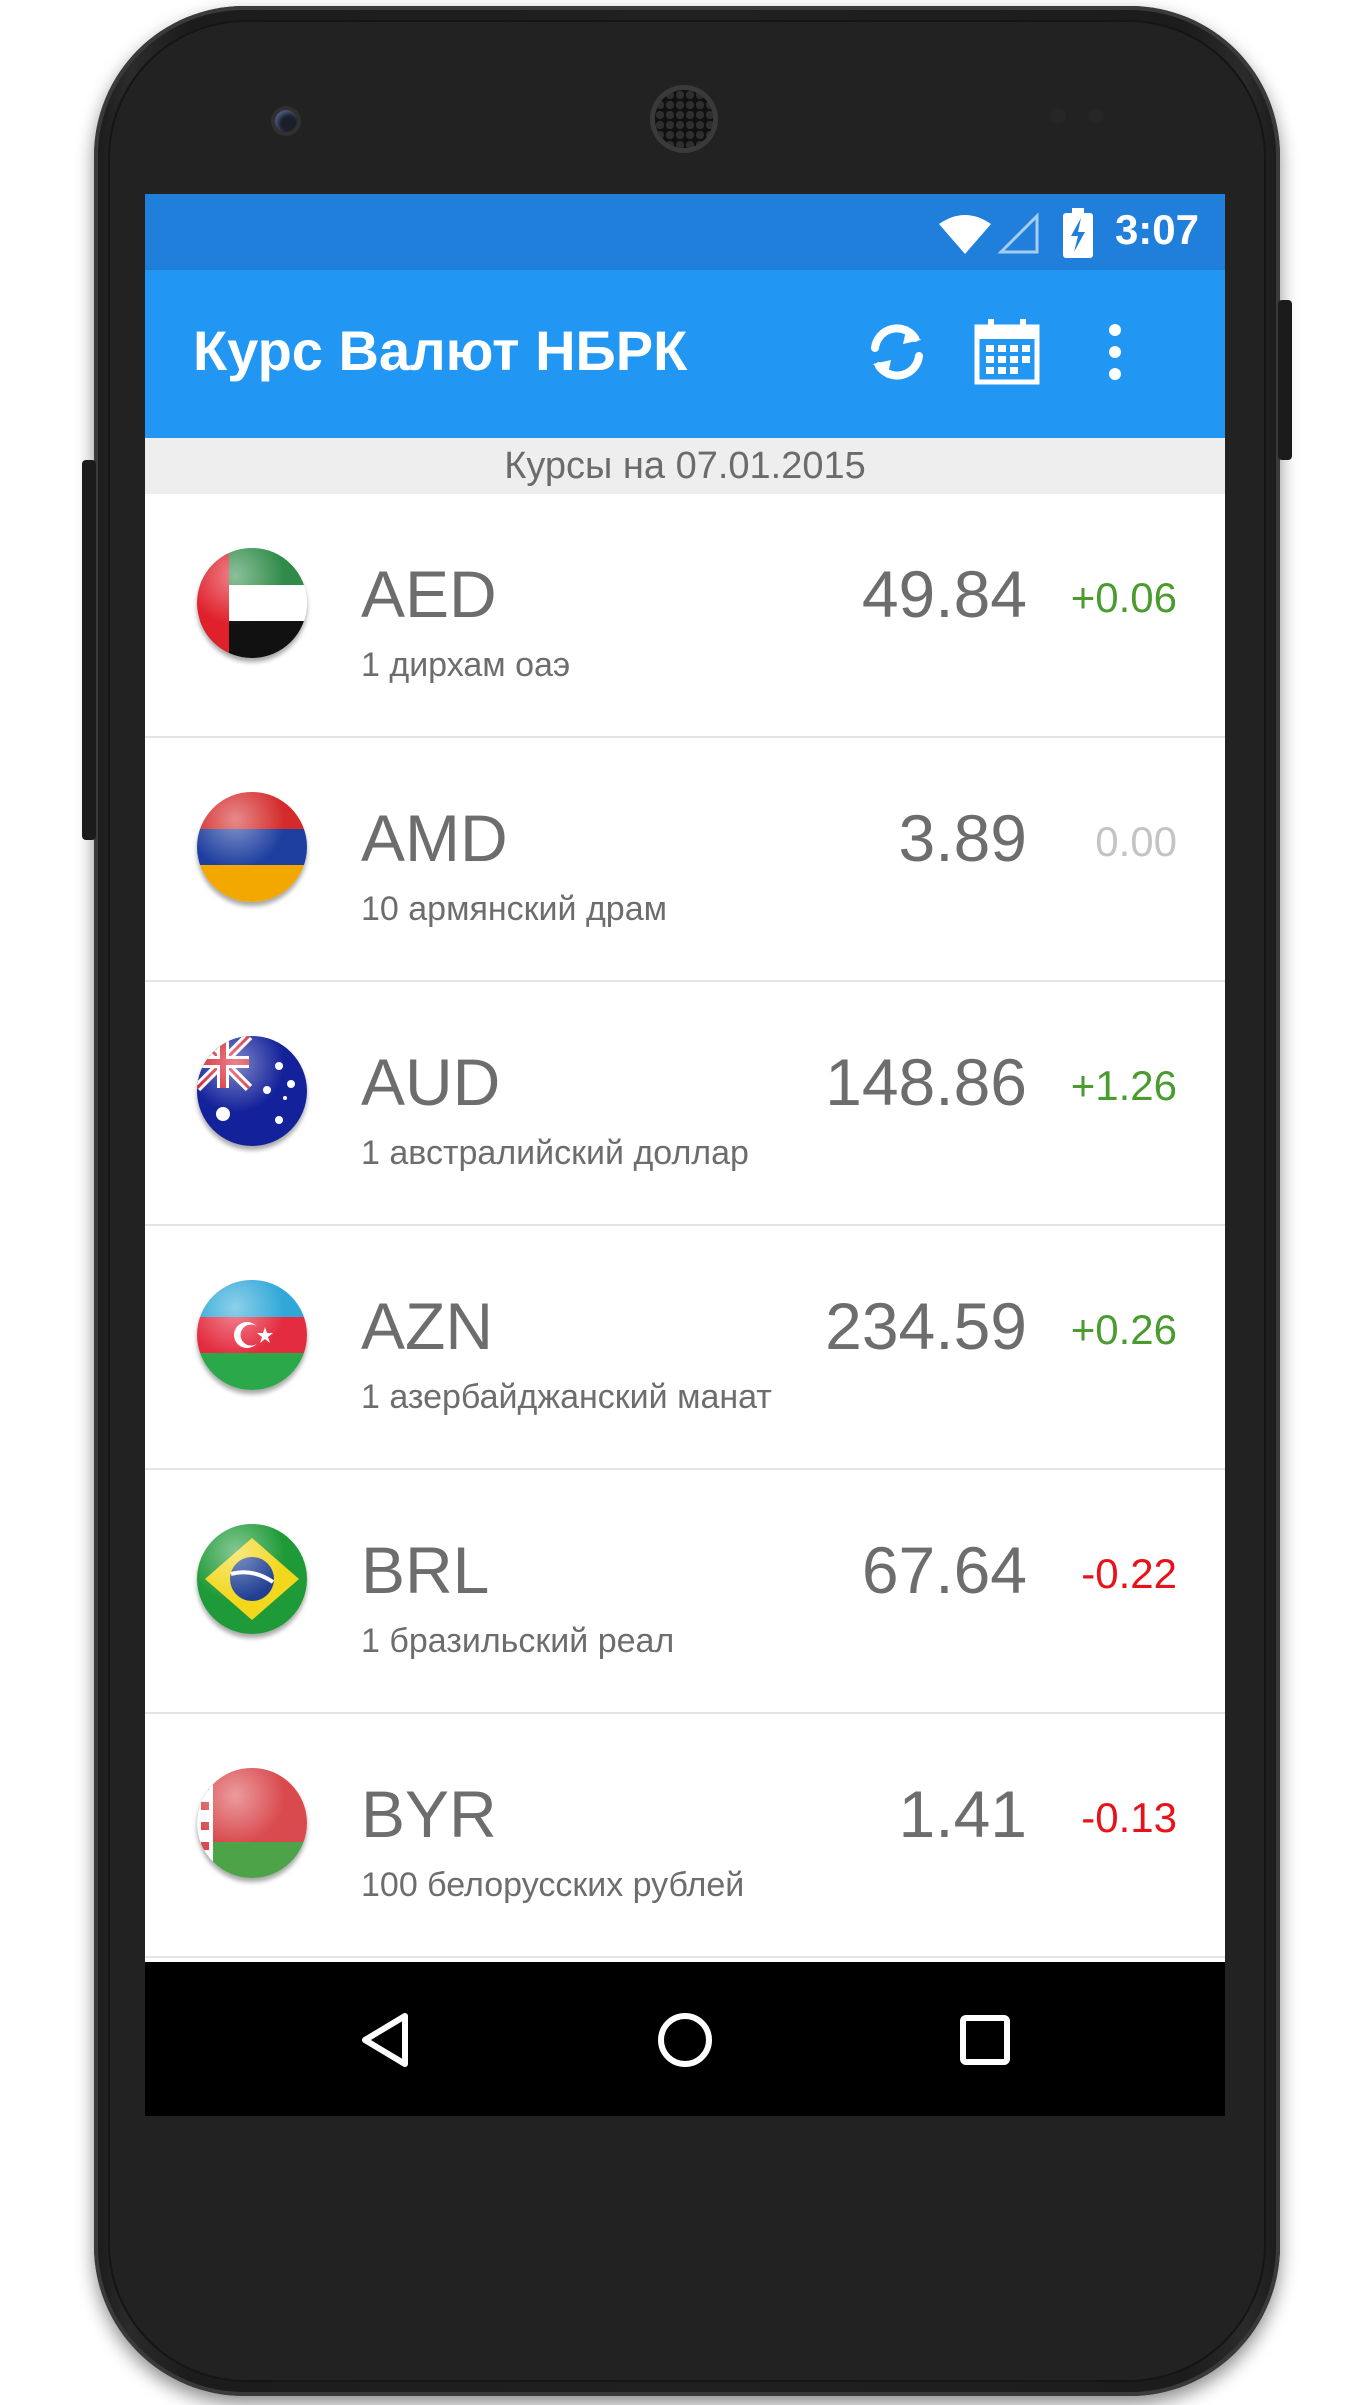  Describe the element at coordinates (425, 1570) in the screenshot. I see `currency-code: BRL` at that location.